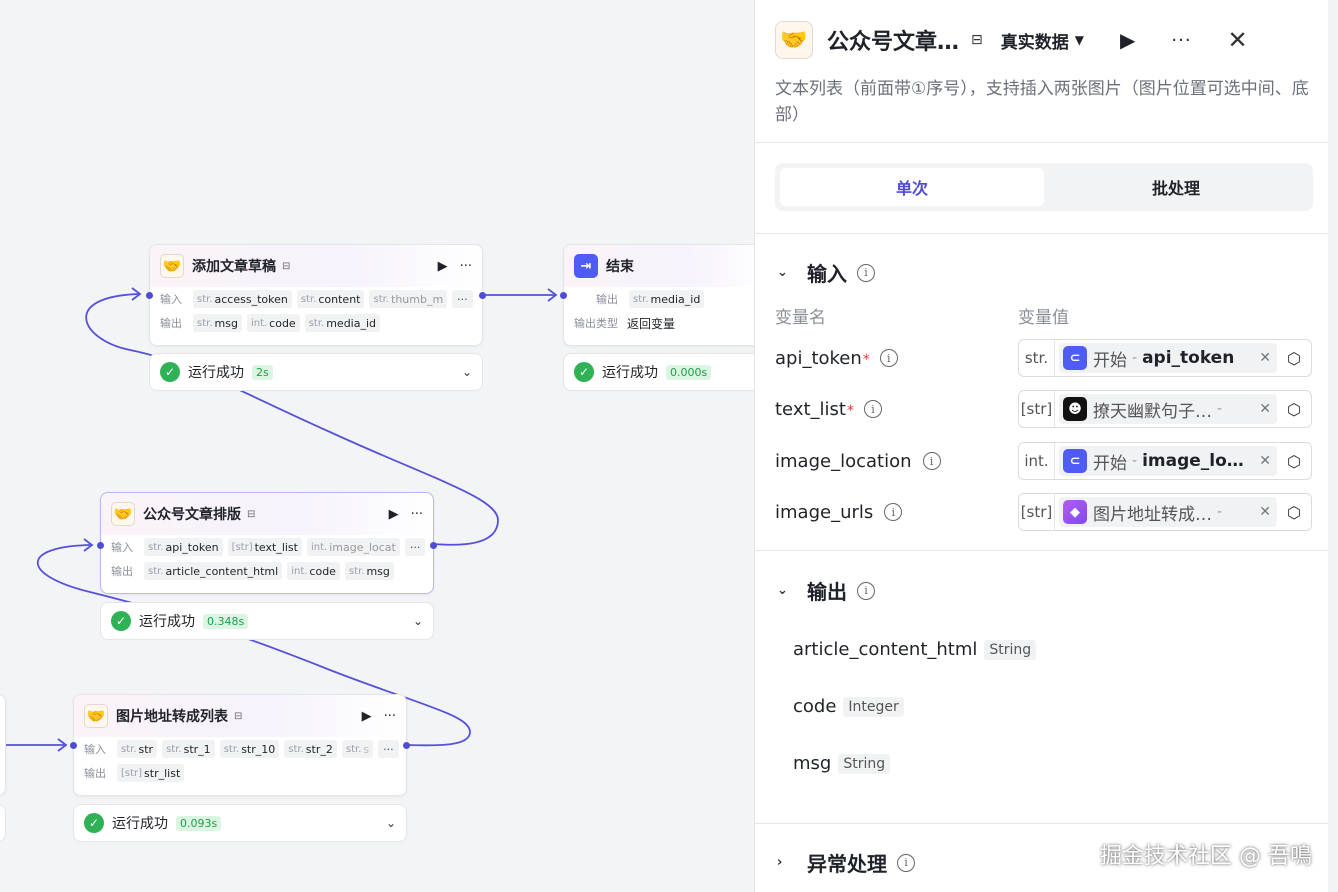 This screenshot has width=1338, height=892. What do you see at coordinates (240, 823) in the screenshot?
I see `node-status-bar: ✓ 运行成功 0.093s ⌄` at bounding box center [240, 823].